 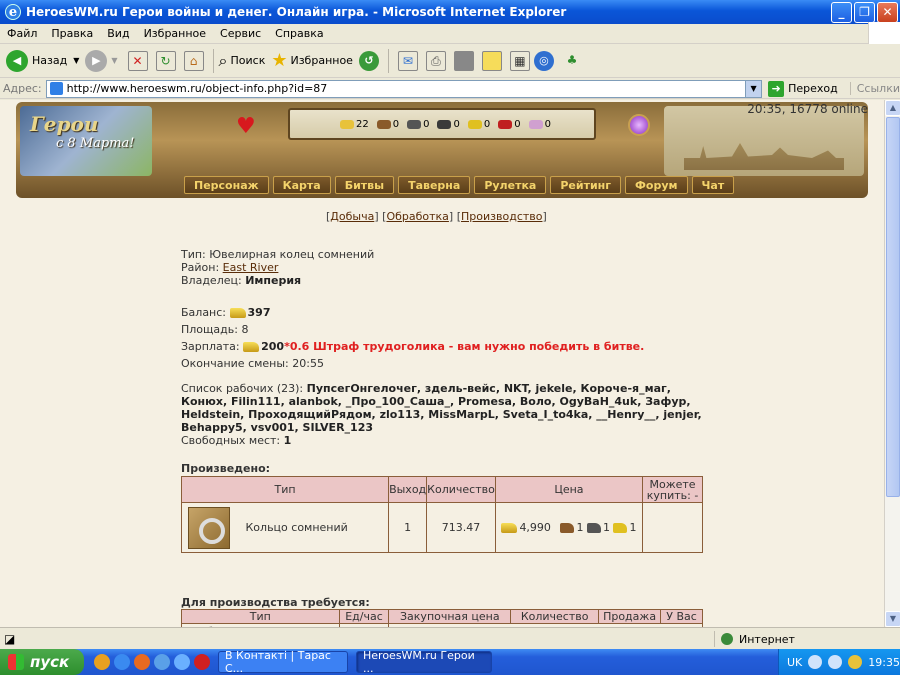 What do you see at coordinates (364, 616) in the screenshot?
I see `col-rate: Ед/час` at bounding box center [364, 616].